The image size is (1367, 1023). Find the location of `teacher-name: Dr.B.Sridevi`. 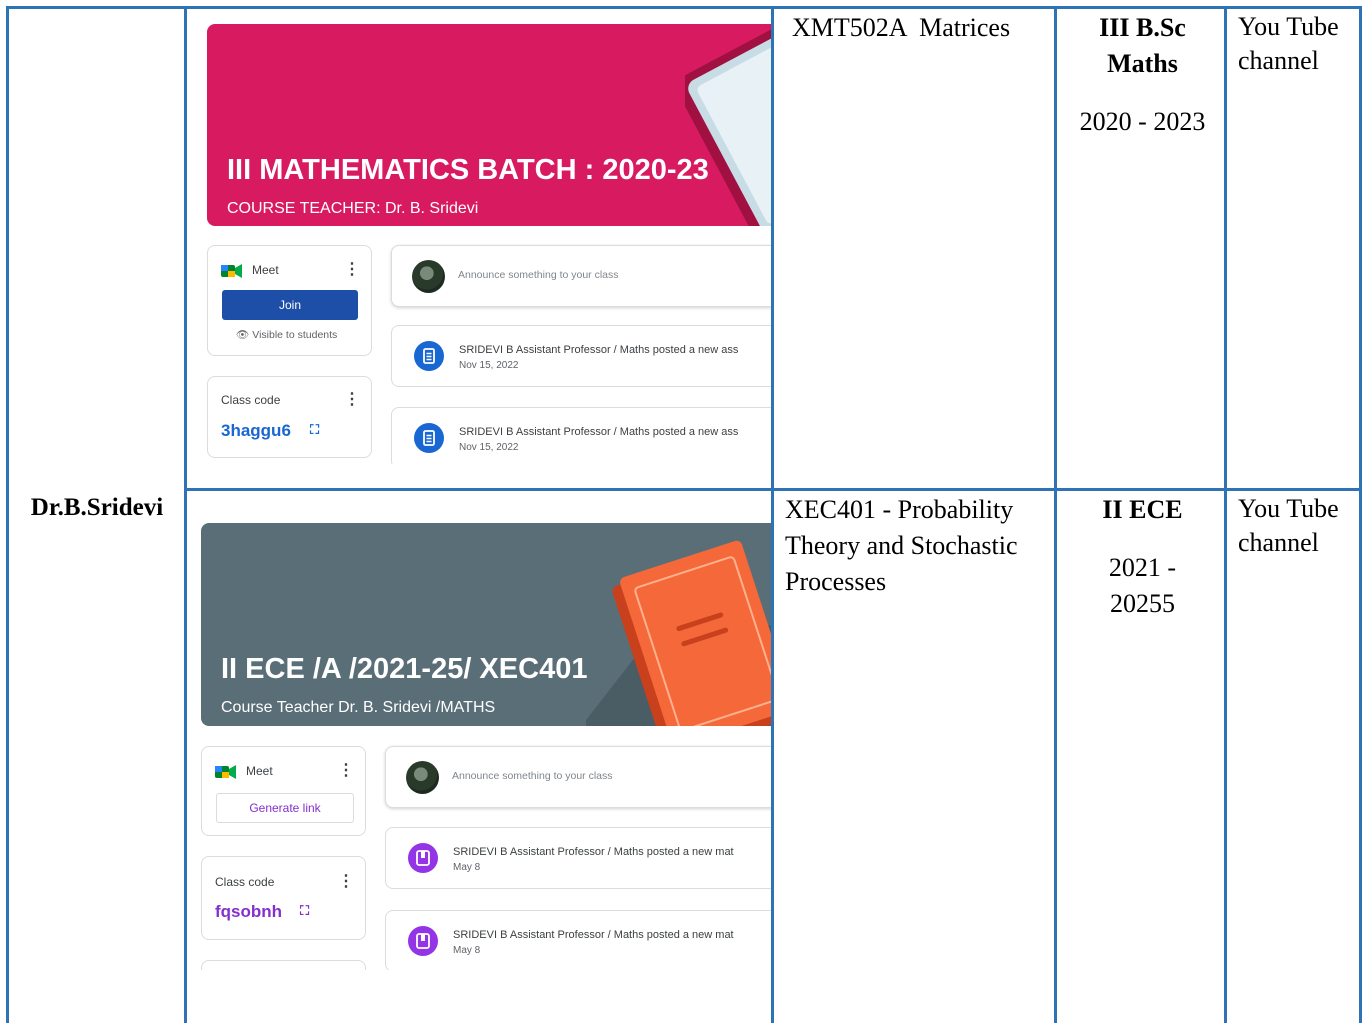

teacher-name: Dr.B.Sridevi is located at coordinates (97, 507).